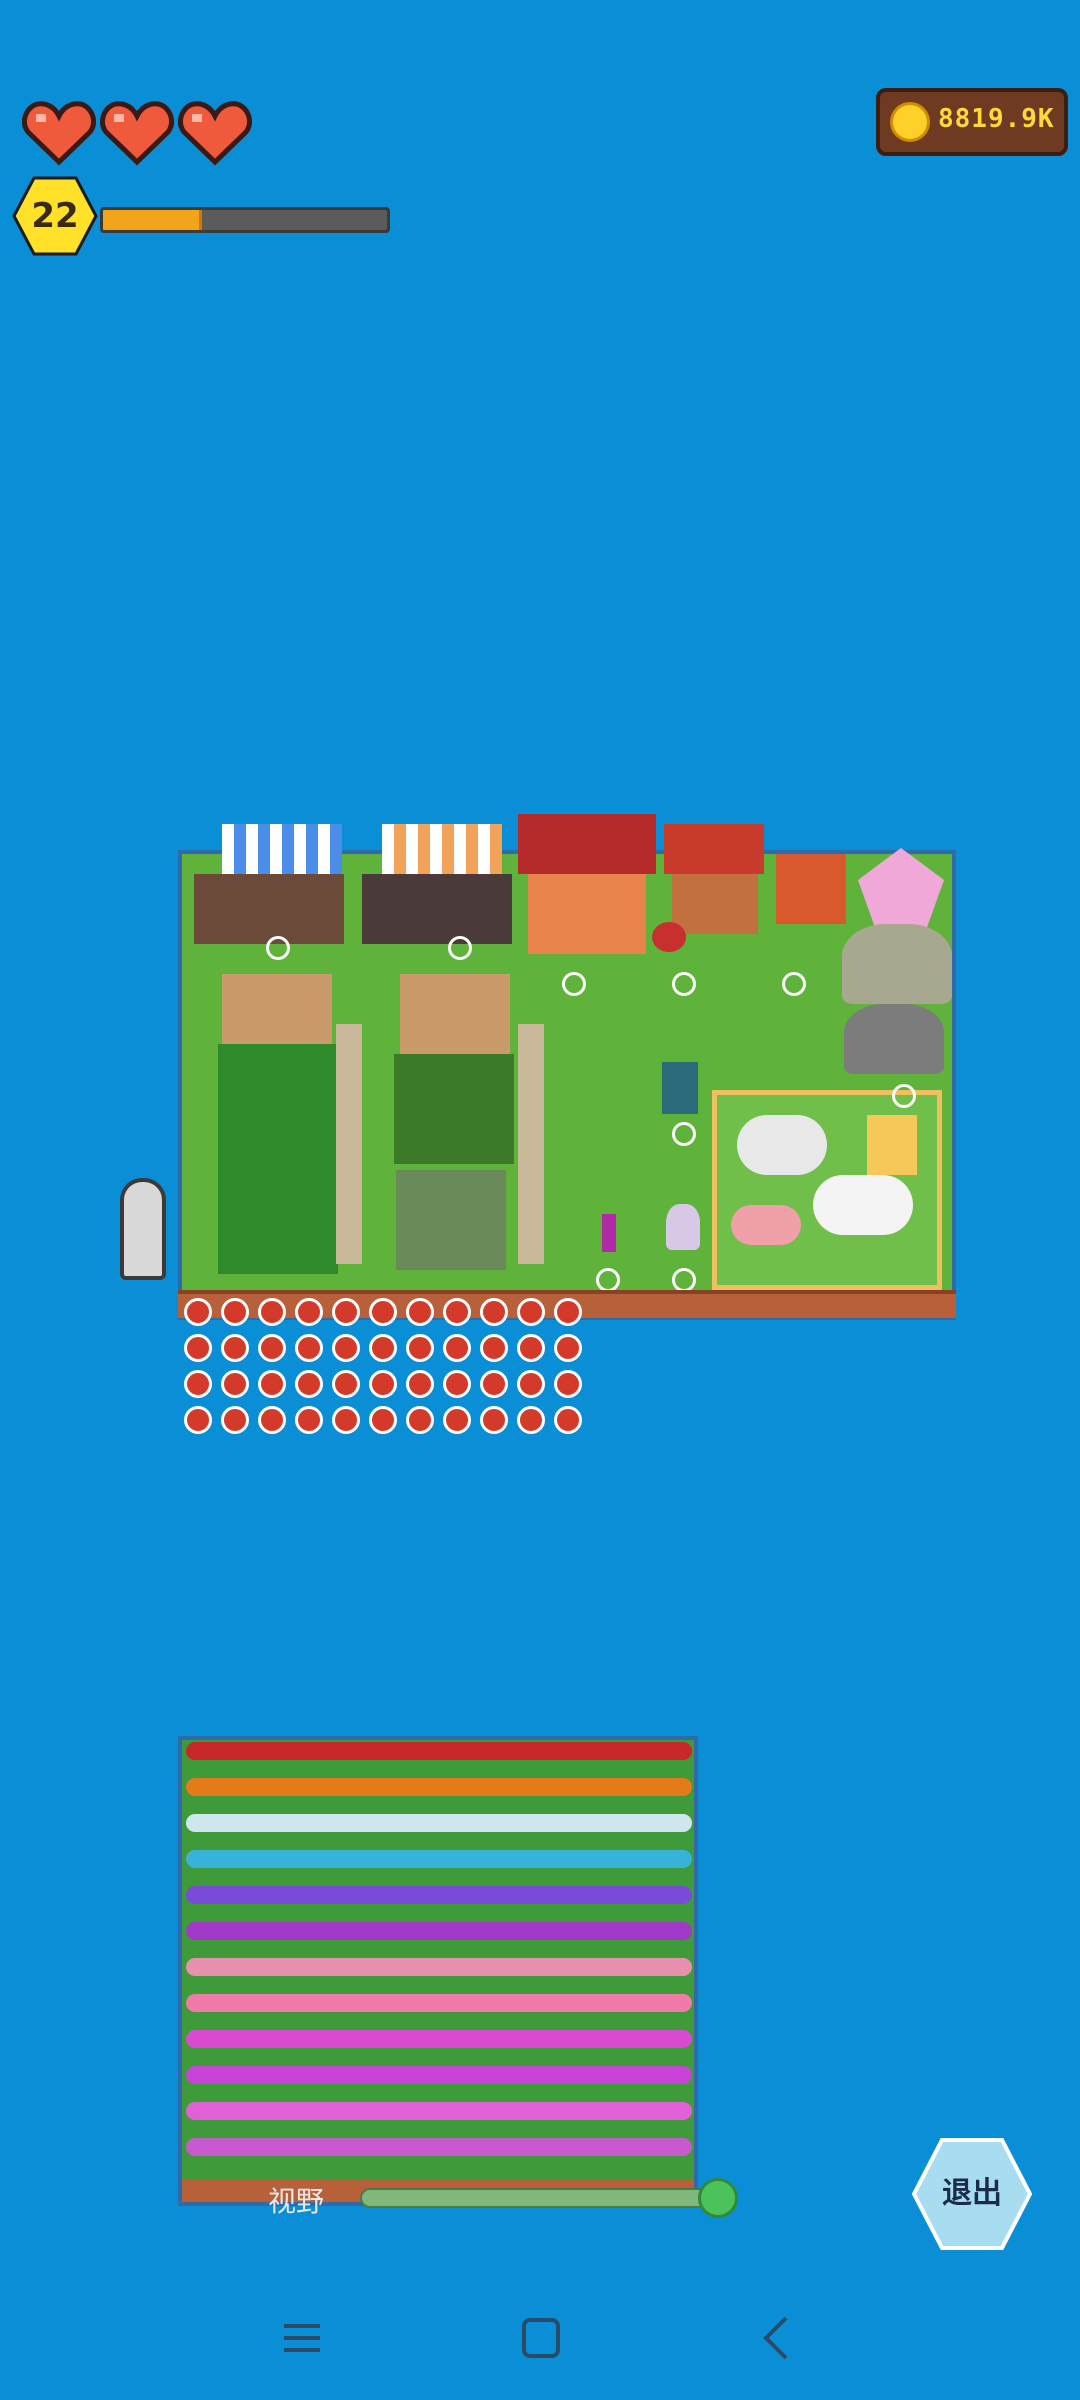 Image resolution: width=1080 pixels, height=2400 pixels. I want to click on animal-pen, so click(827, 1190).